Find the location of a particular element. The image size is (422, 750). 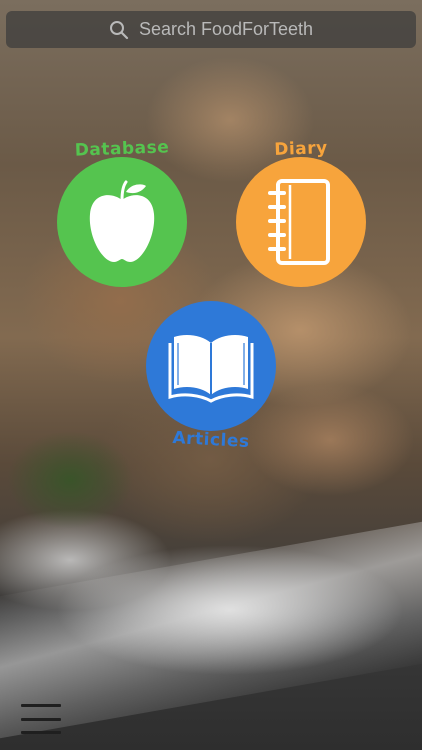

articles-button is located at coordinates (211, 366).